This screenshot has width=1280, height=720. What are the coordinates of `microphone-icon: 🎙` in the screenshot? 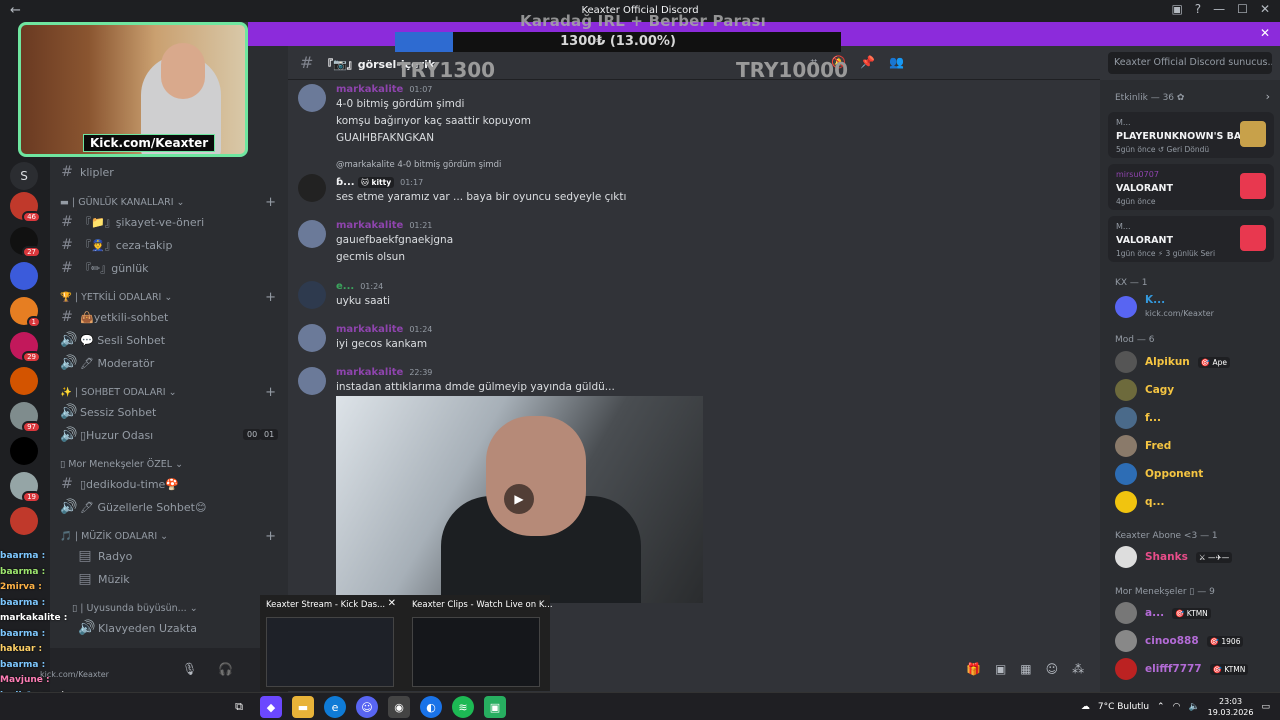 It's located at (189, 669).